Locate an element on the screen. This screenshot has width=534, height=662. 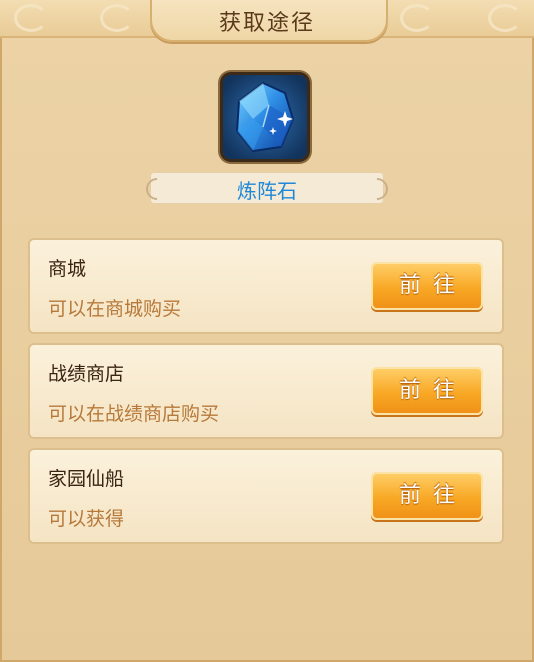
item-icon-frame is located at coordinates (265, 117).